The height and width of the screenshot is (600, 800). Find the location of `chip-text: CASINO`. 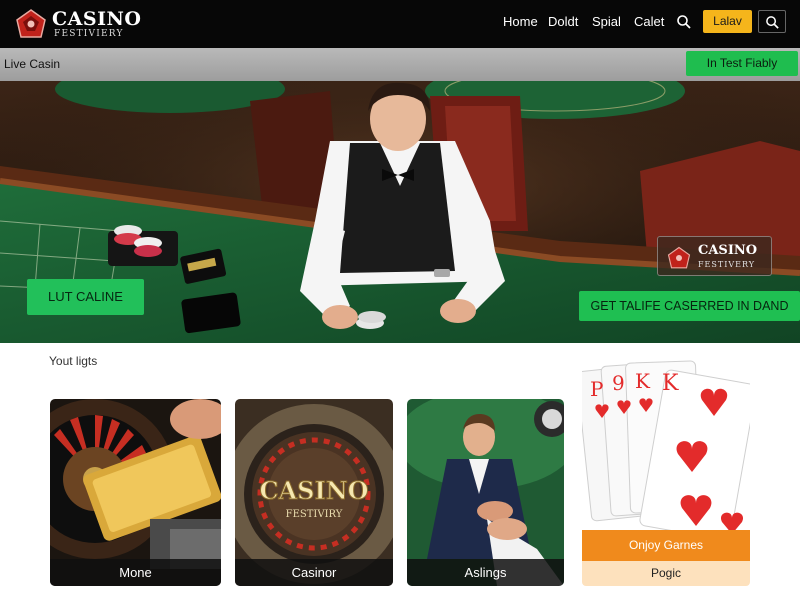

chip-text: CASINO is located at coordinates (313, 490).